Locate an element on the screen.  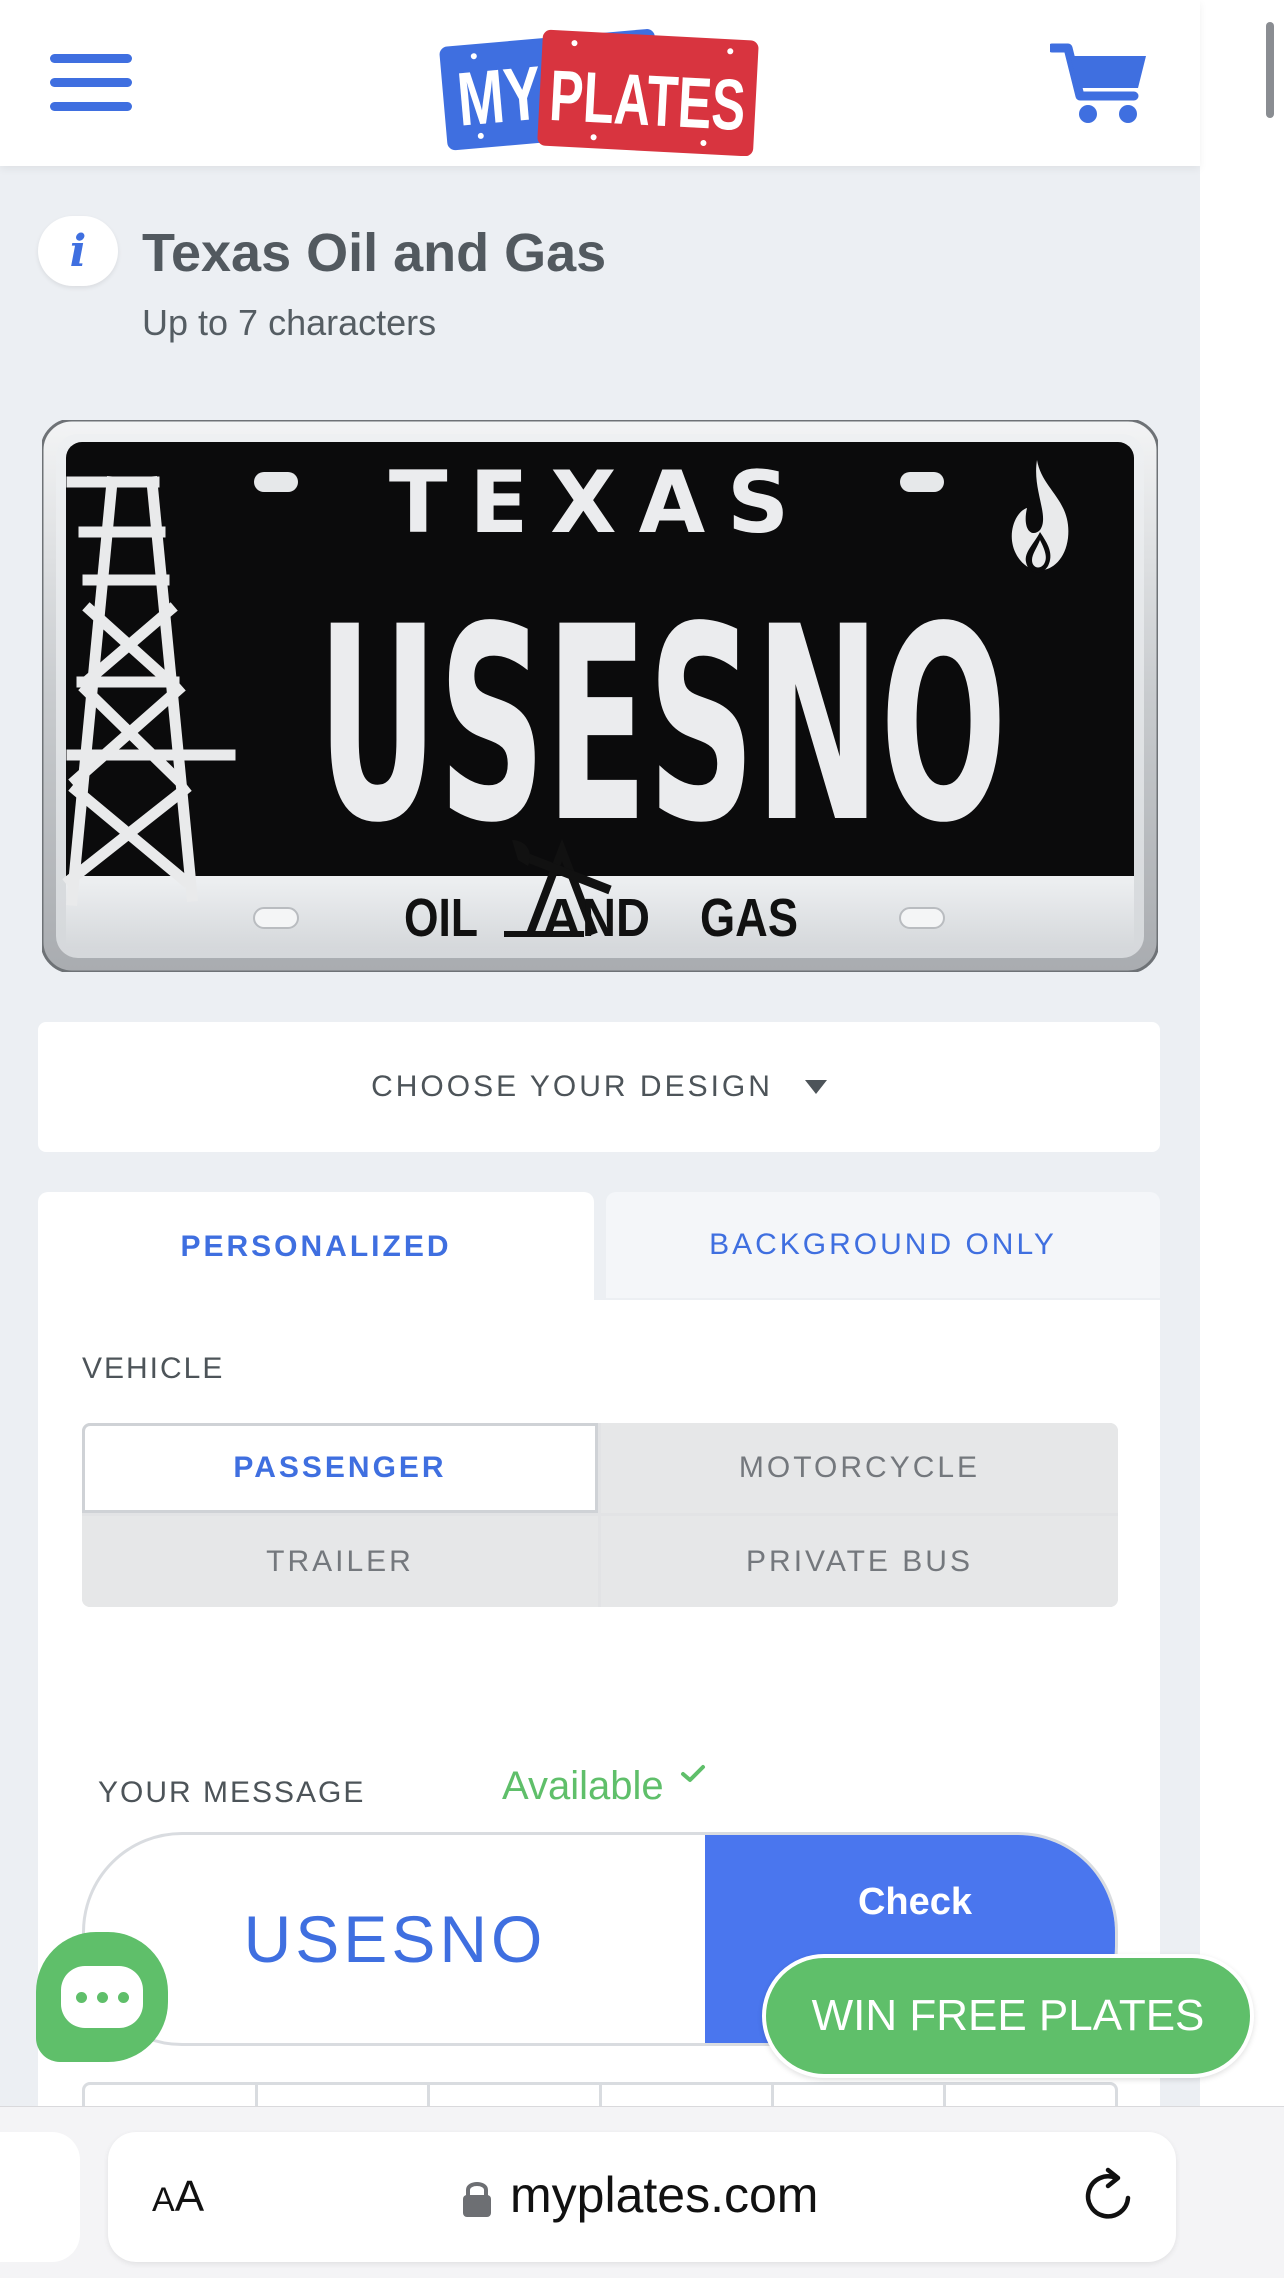
plate-caption-nd: ND is located at coordinates (616, 918).